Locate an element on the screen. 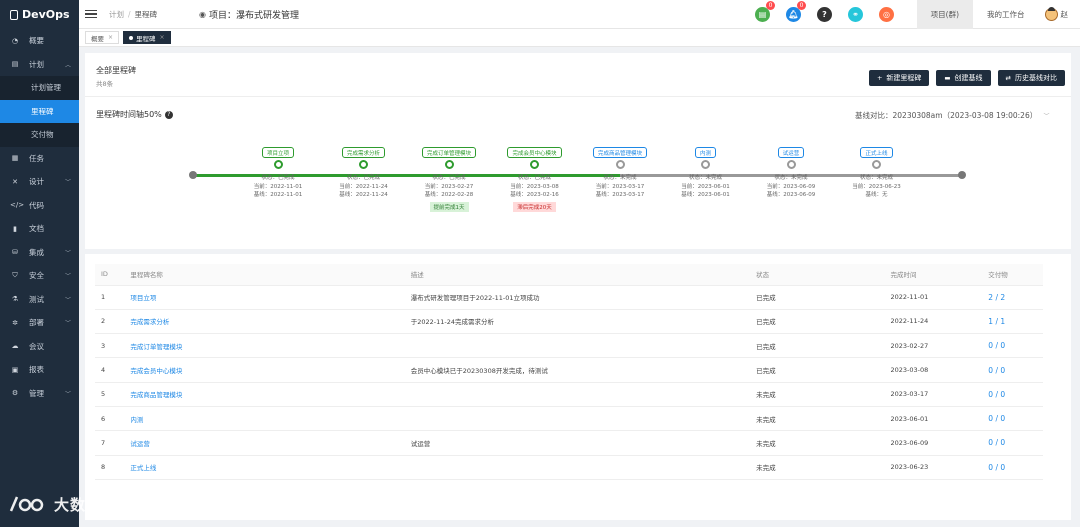  baseline-icon: ▬ is located at coordinates (947, 78).